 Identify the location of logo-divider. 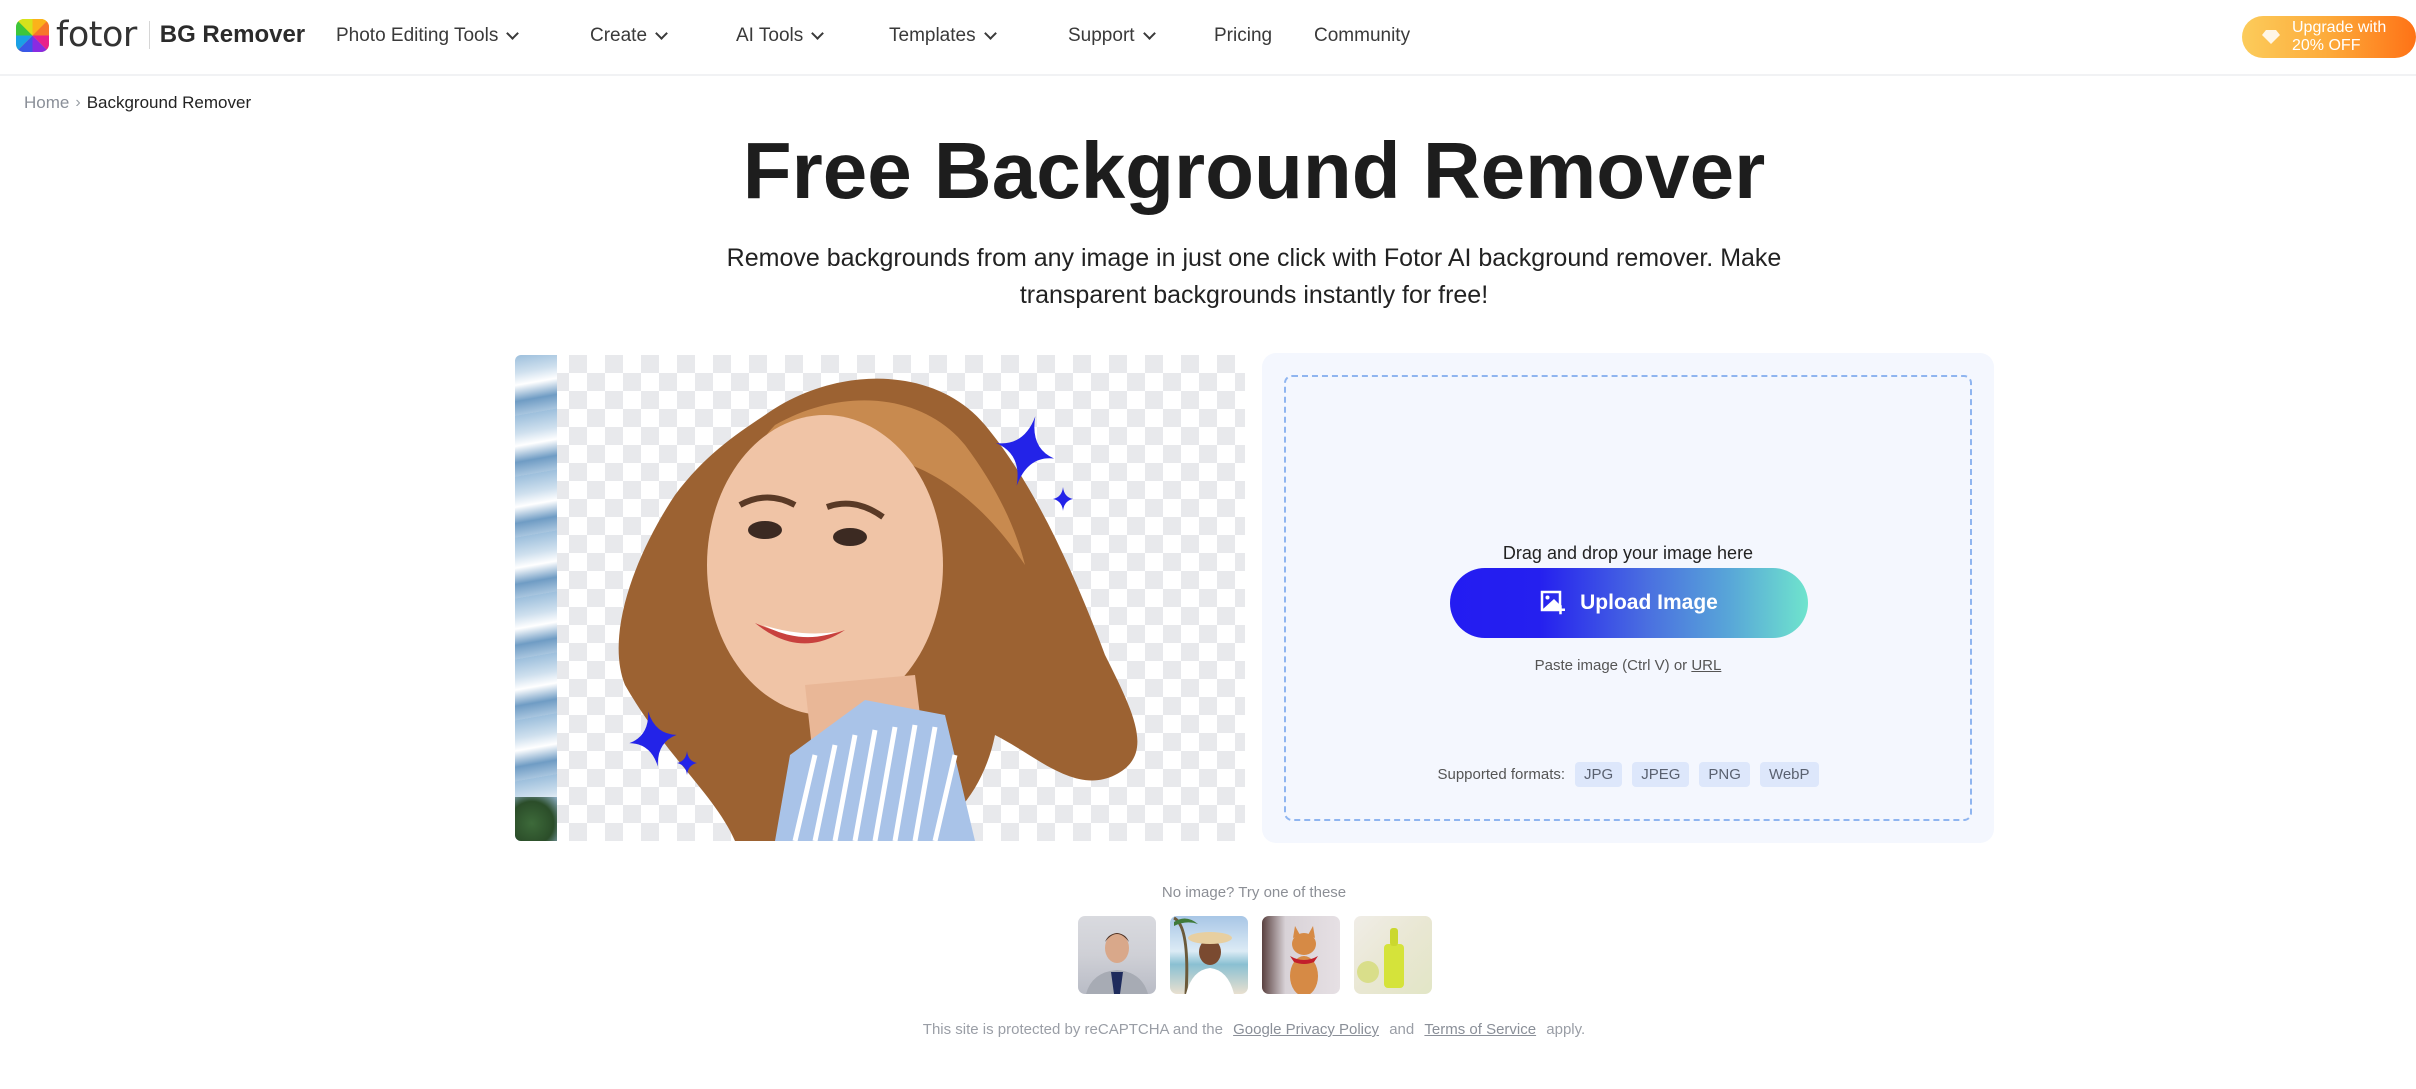
(149, 35).